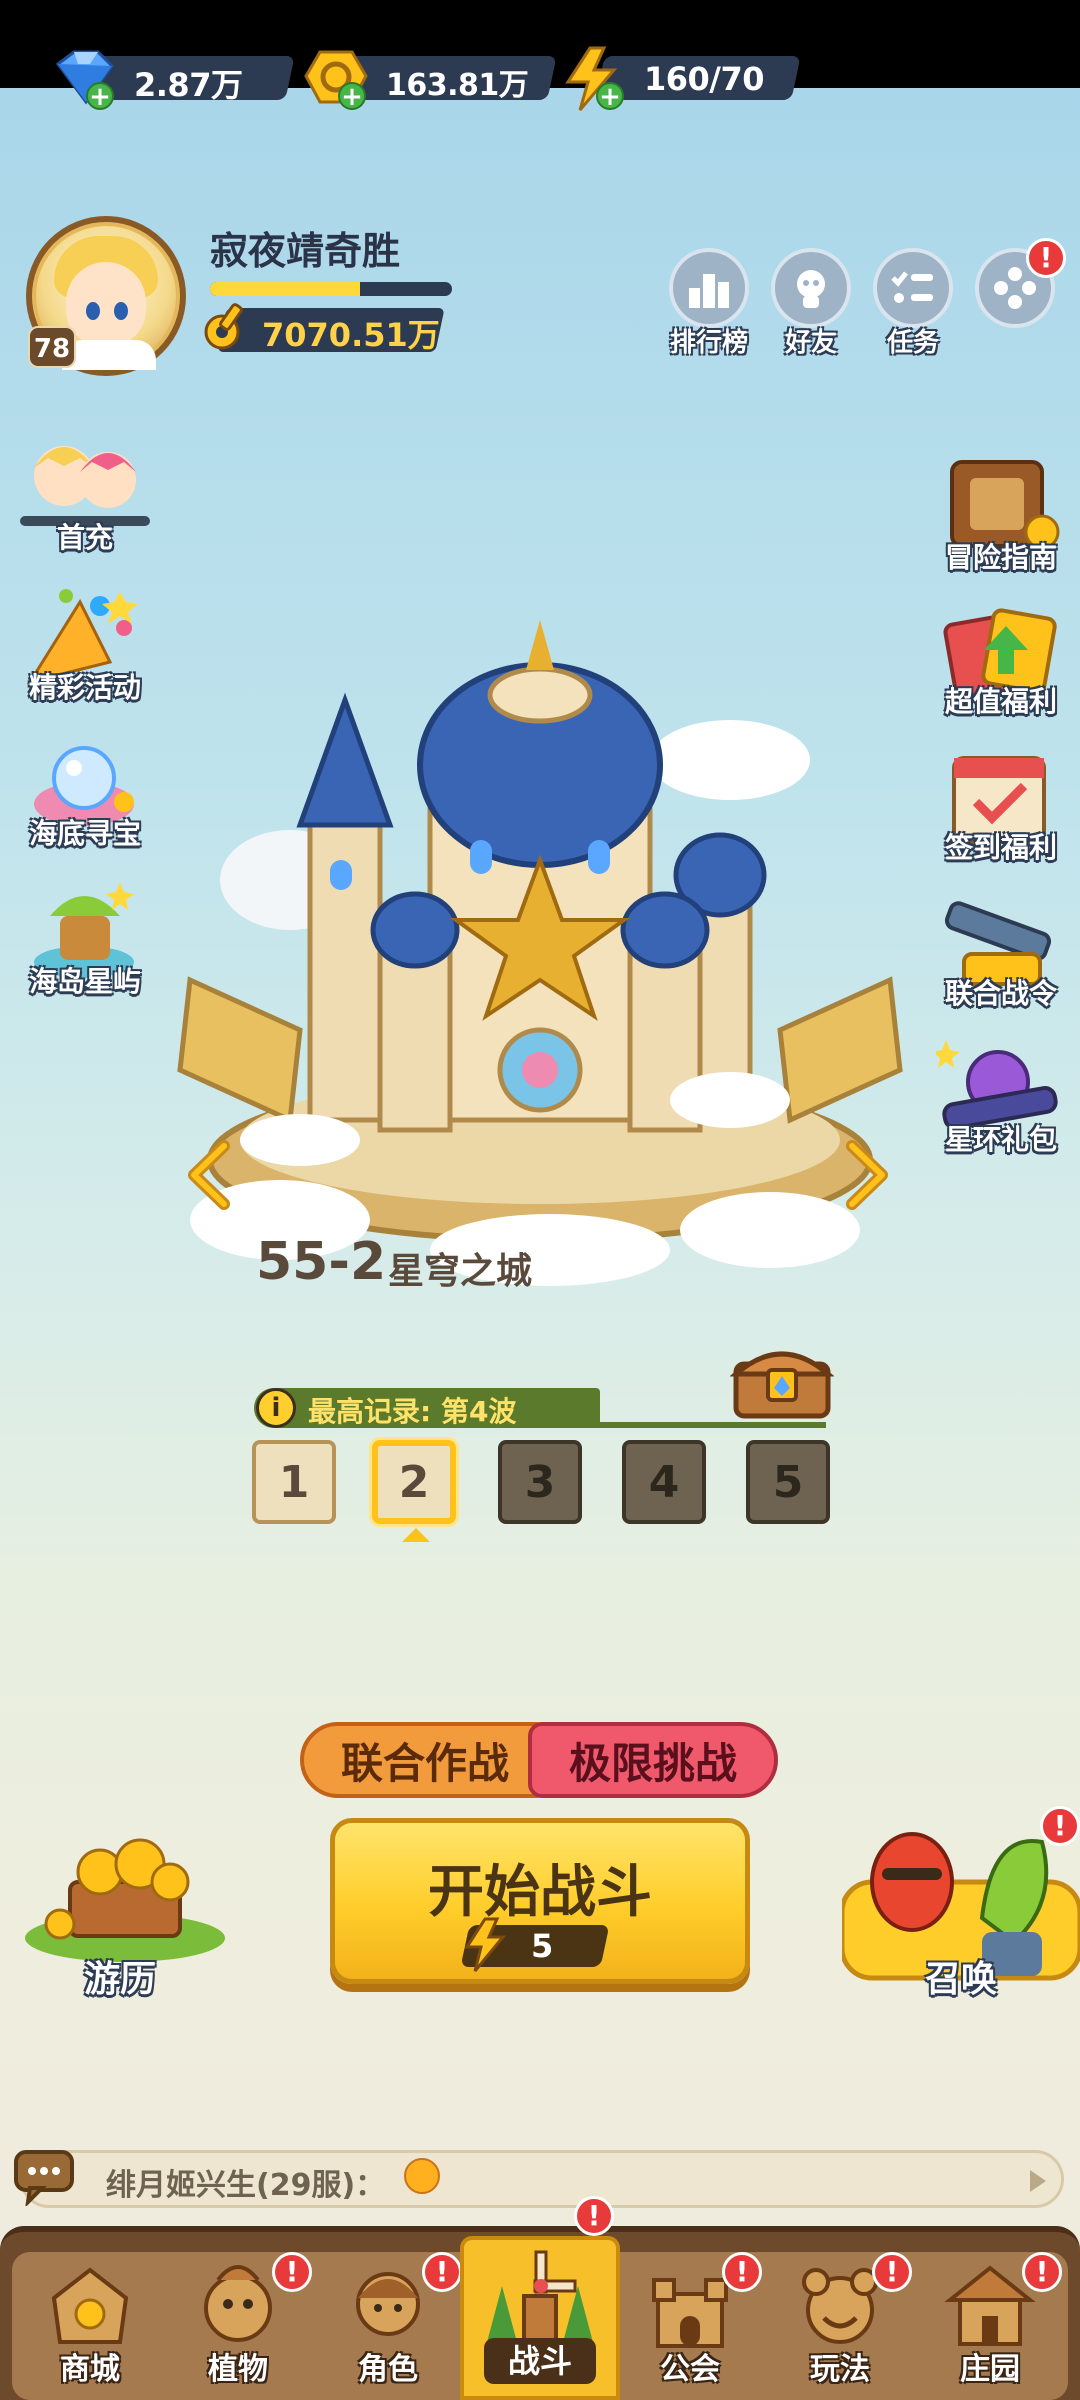  Describe the element at coordinates (610, 96) in the screenshot. I see `energy-plus-icon: +` at that location.